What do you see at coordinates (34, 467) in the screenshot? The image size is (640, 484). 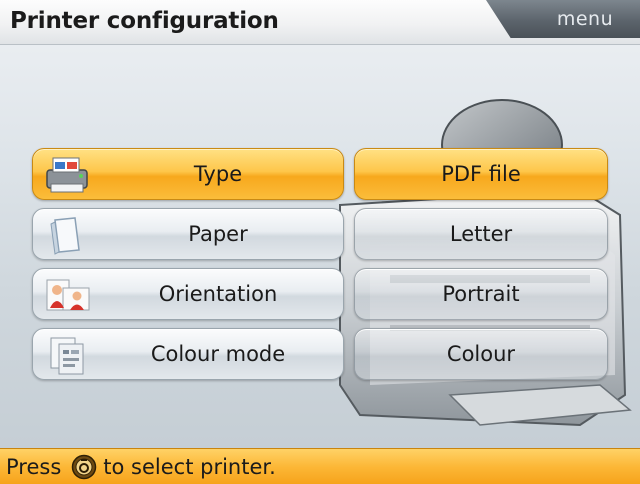 I see `status-prefix: Press` at bounding box center [34, 467].